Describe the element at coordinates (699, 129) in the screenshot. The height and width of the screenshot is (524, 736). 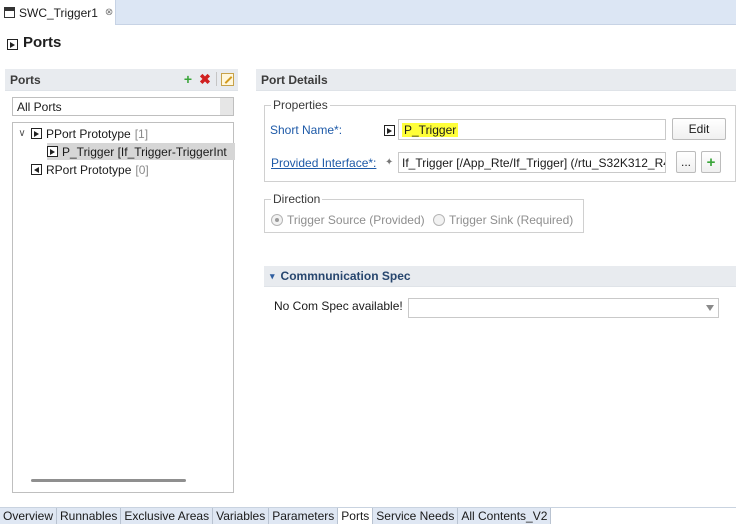
I see `edit-button: Edit` at that location.